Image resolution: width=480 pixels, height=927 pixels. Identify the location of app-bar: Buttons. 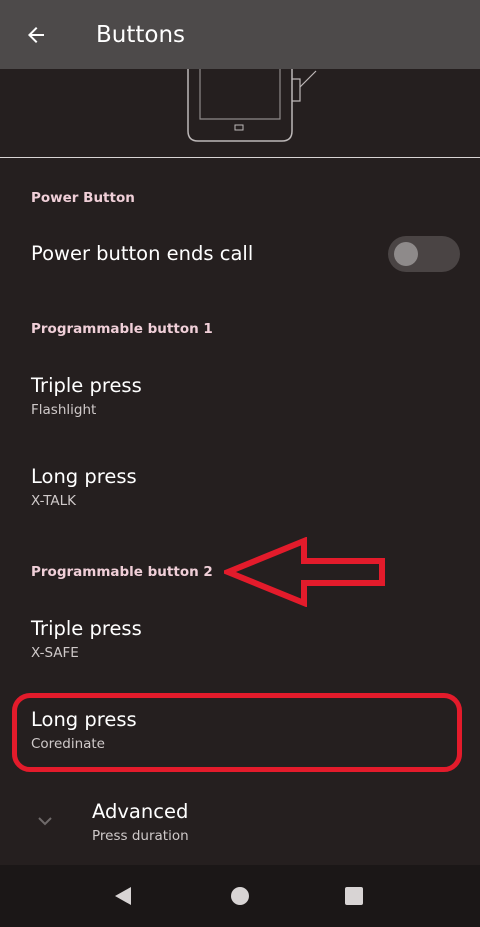
(240, 34).